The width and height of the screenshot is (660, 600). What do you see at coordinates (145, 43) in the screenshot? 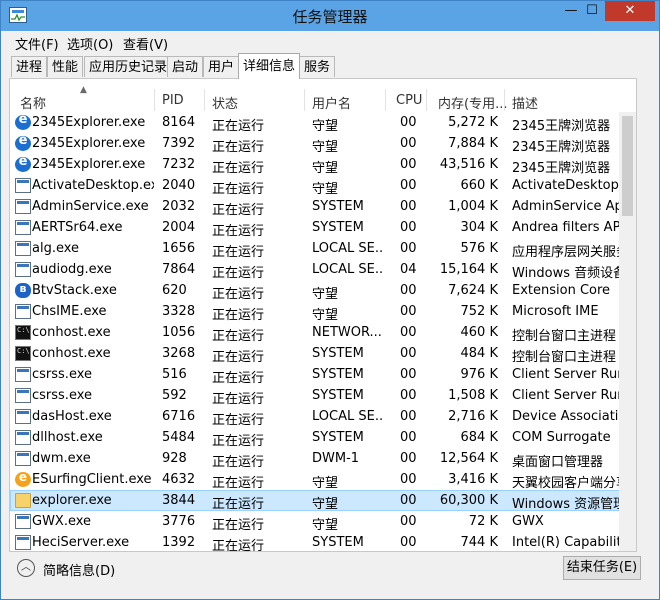
I see `menu-view: 查看(V)` at bounding box center [145, 43].